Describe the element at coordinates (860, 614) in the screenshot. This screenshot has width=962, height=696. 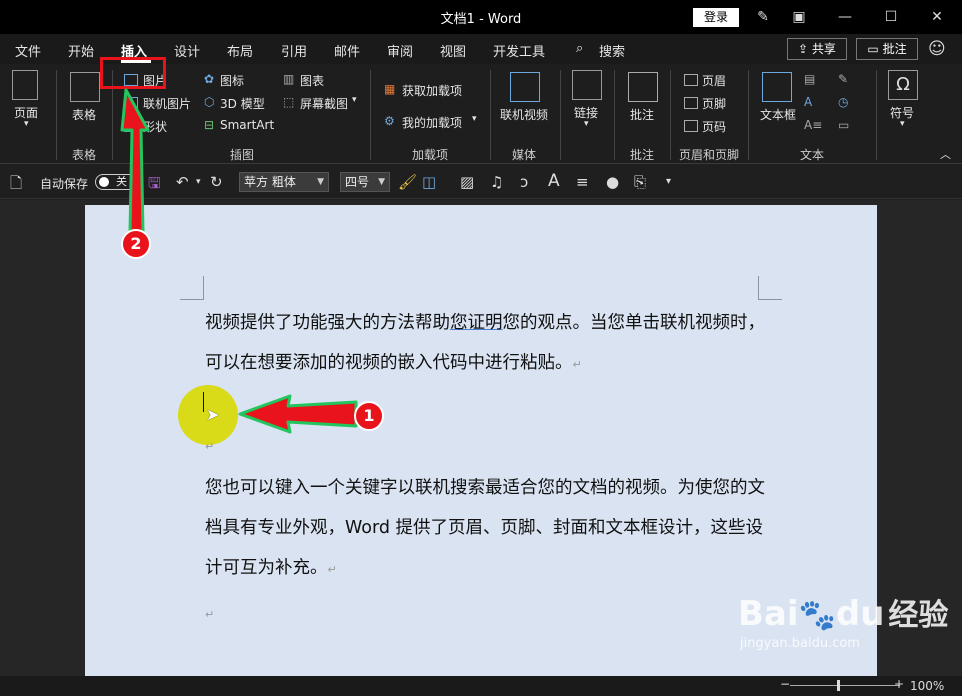
I see `watermark-du: du` at that location.